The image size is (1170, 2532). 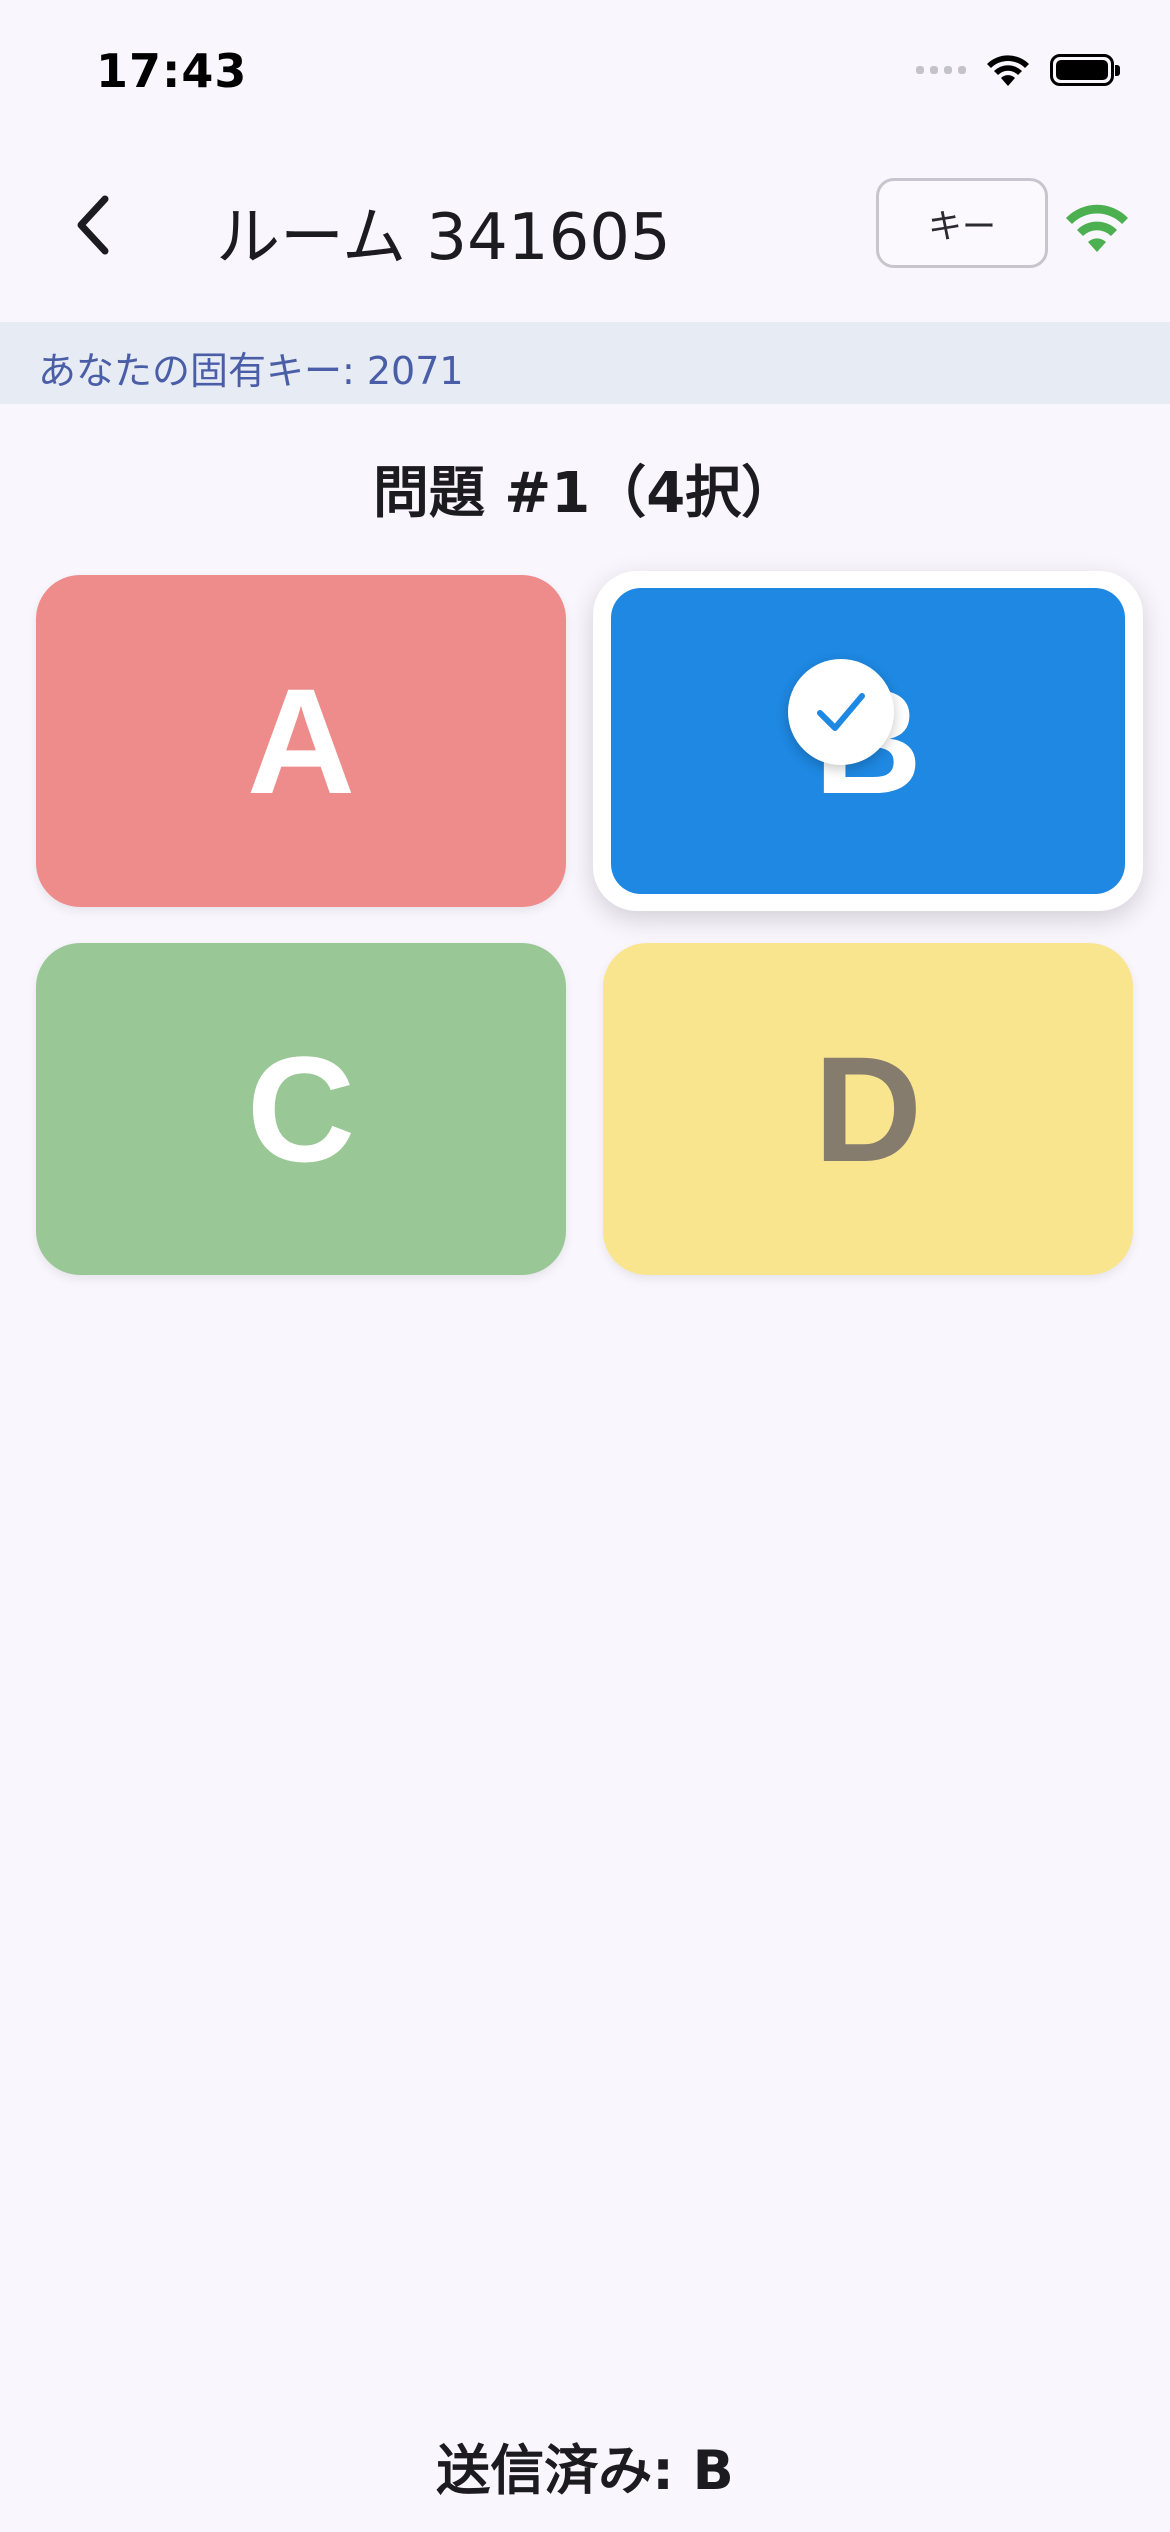 I want to click on chevron-left-icon, so click(x=93, y=225).